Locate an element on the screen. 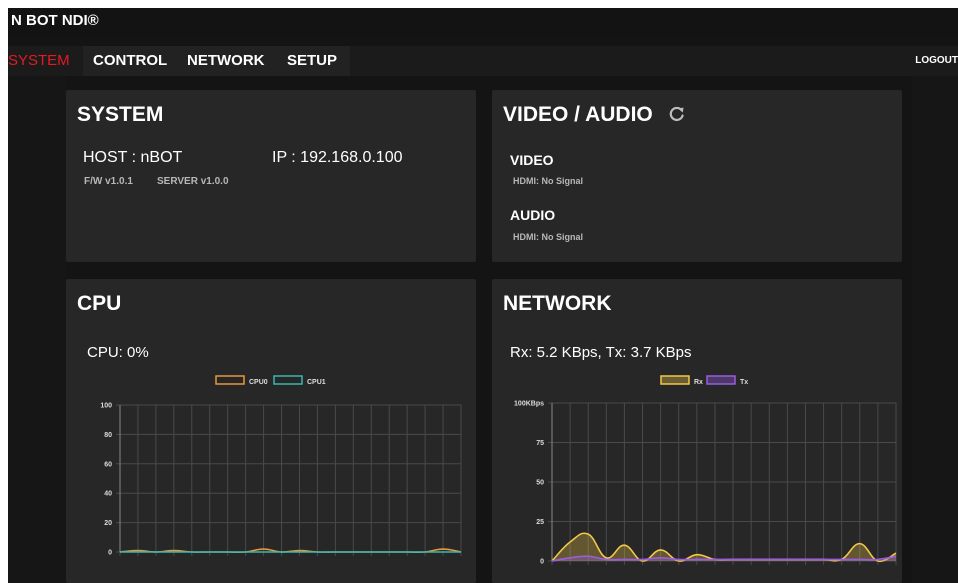 The image size is (958, 583). server-version: SERVER v1.0.0 is located at coordinates (193, 181).